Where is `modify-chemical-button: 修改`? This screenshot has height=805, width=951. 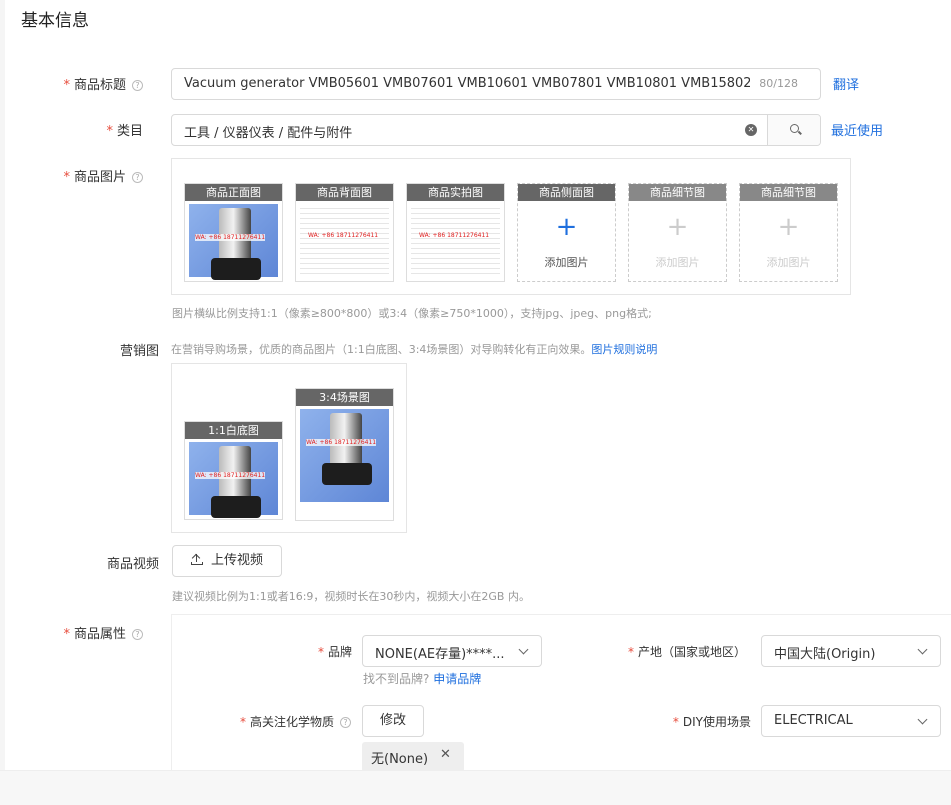
modify-chemical-button: 修改 is located at coordinates (393, 721).